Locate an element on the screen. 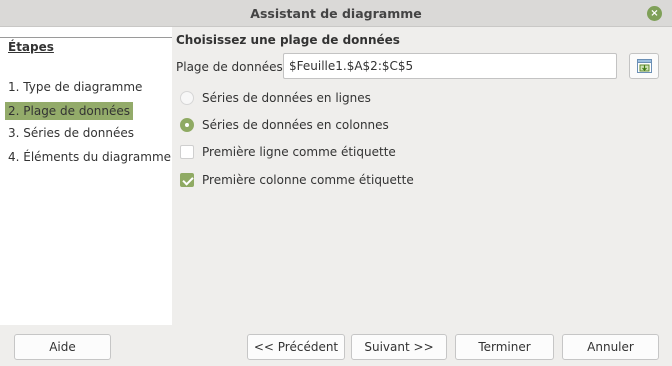 This screenshot has height=366, width=672. shrink-range-button is located at coordinates (644, 66).